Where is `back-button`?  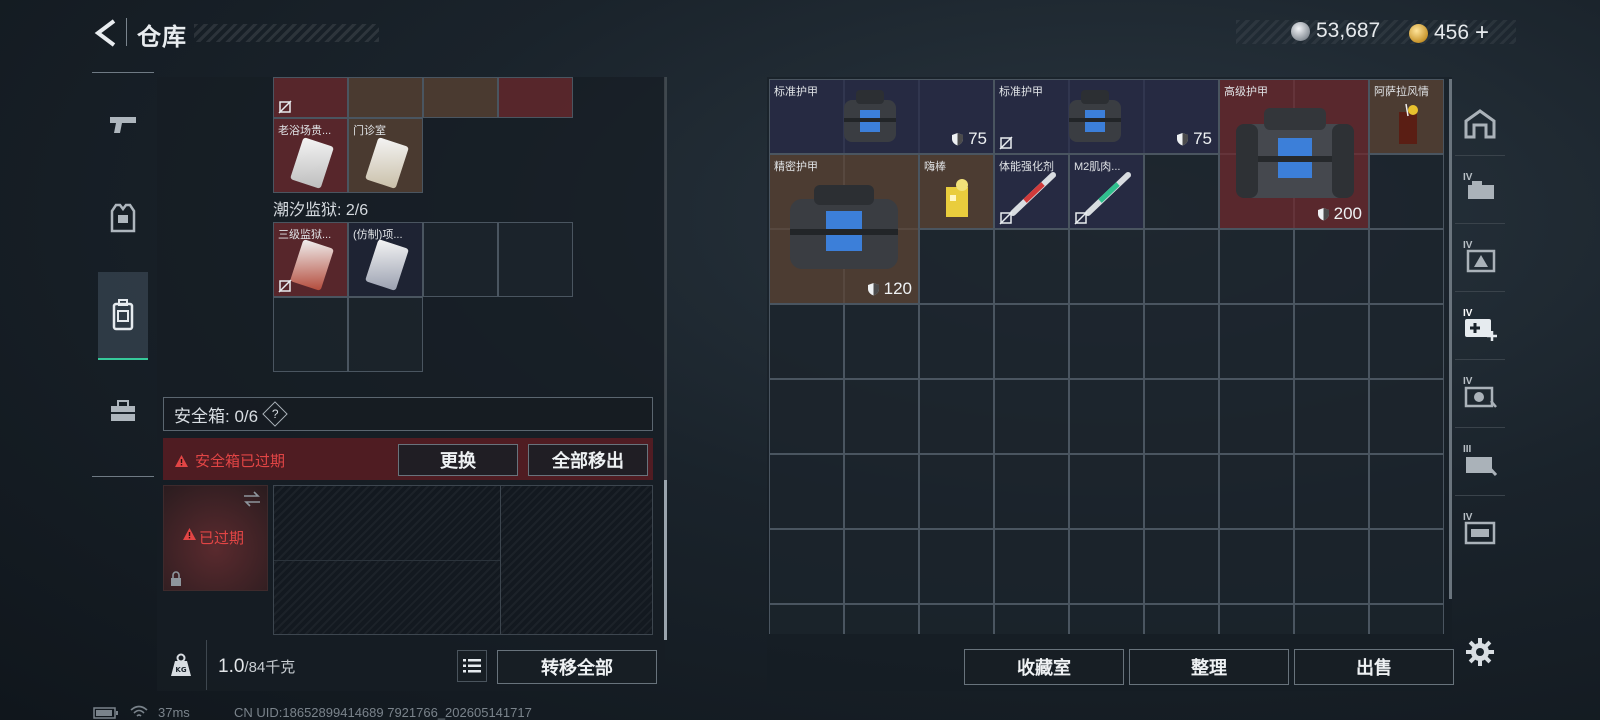
back-button is located at coordinates (107, 33).